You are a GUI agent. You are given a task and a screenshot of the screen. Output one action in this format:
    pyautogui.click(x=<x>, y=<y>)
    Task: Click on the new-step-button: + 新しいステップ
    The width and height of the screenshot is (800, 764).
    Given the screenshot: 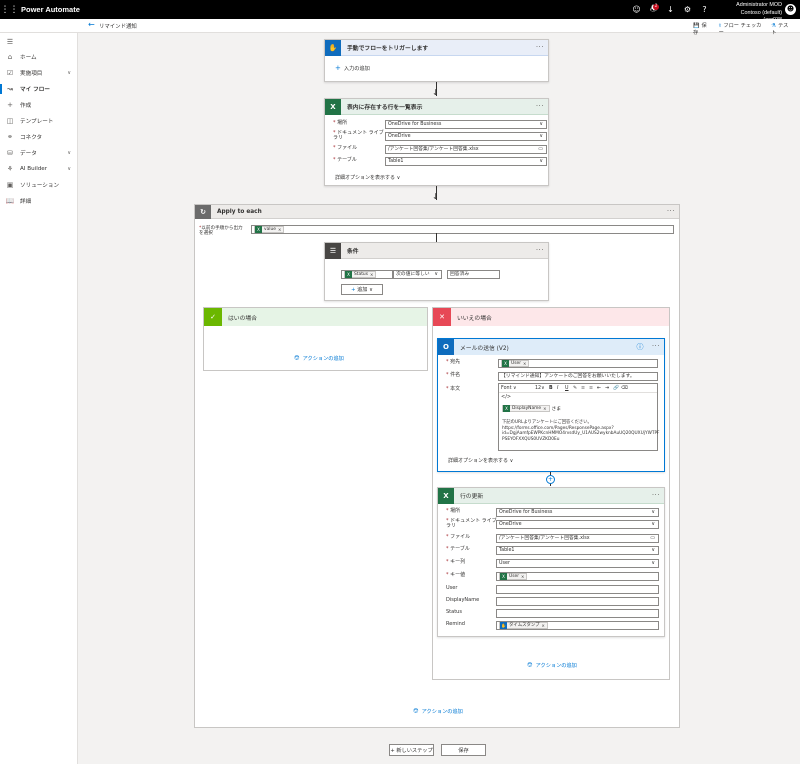 What is the action you would take?
    pyautogui.click(x=411, y=750)
    